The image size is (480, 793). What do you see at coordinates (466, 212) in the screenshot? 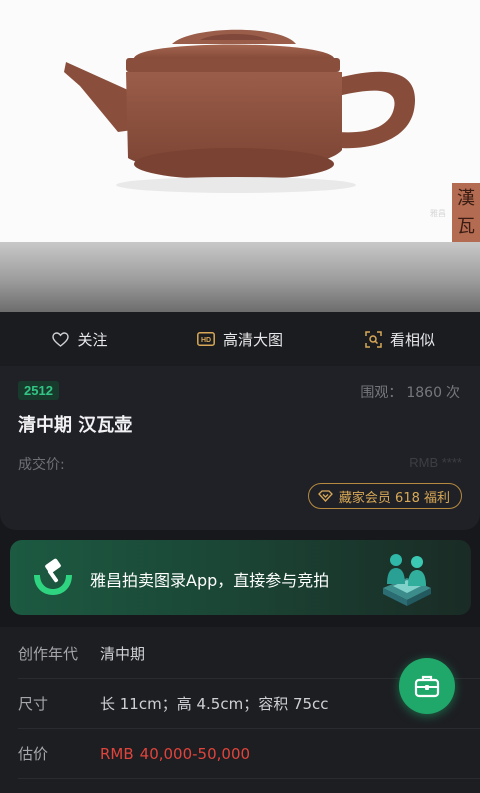
I see `seal-stamp: 漢 瓦` at bounding box center [466, 212].